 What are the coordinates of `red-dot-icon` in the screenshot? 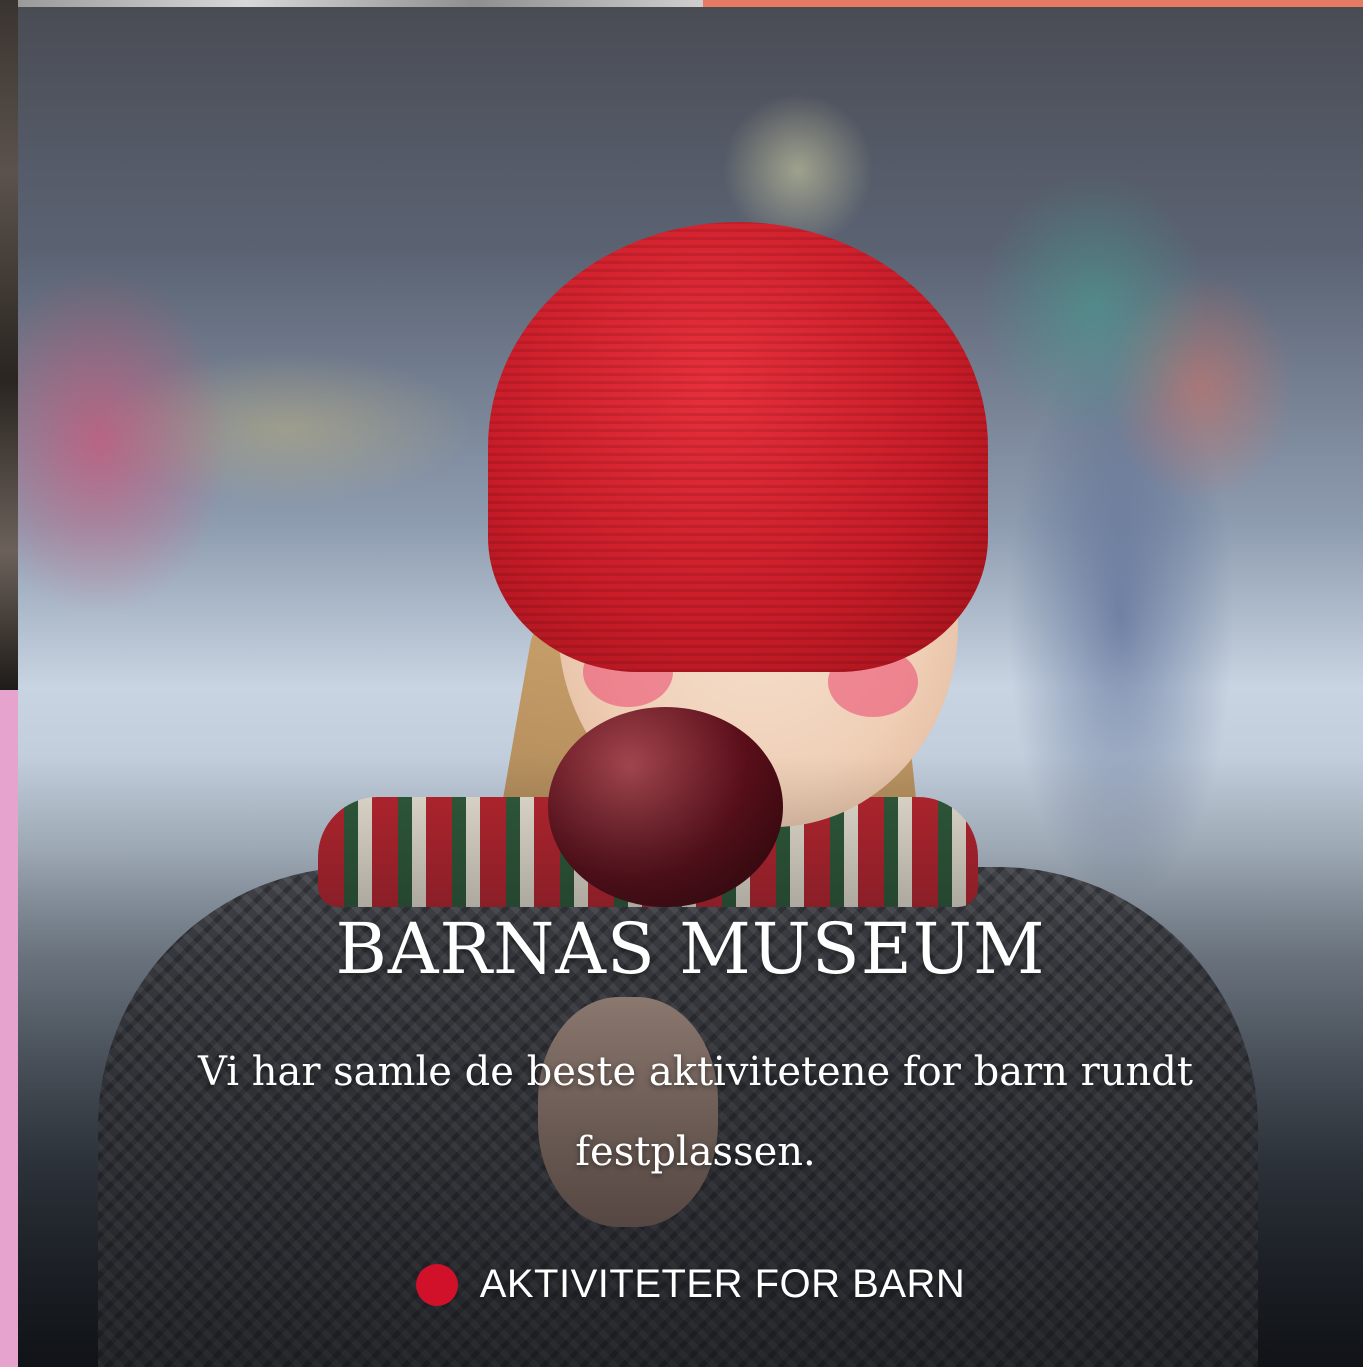 It's located at (436, 1284).